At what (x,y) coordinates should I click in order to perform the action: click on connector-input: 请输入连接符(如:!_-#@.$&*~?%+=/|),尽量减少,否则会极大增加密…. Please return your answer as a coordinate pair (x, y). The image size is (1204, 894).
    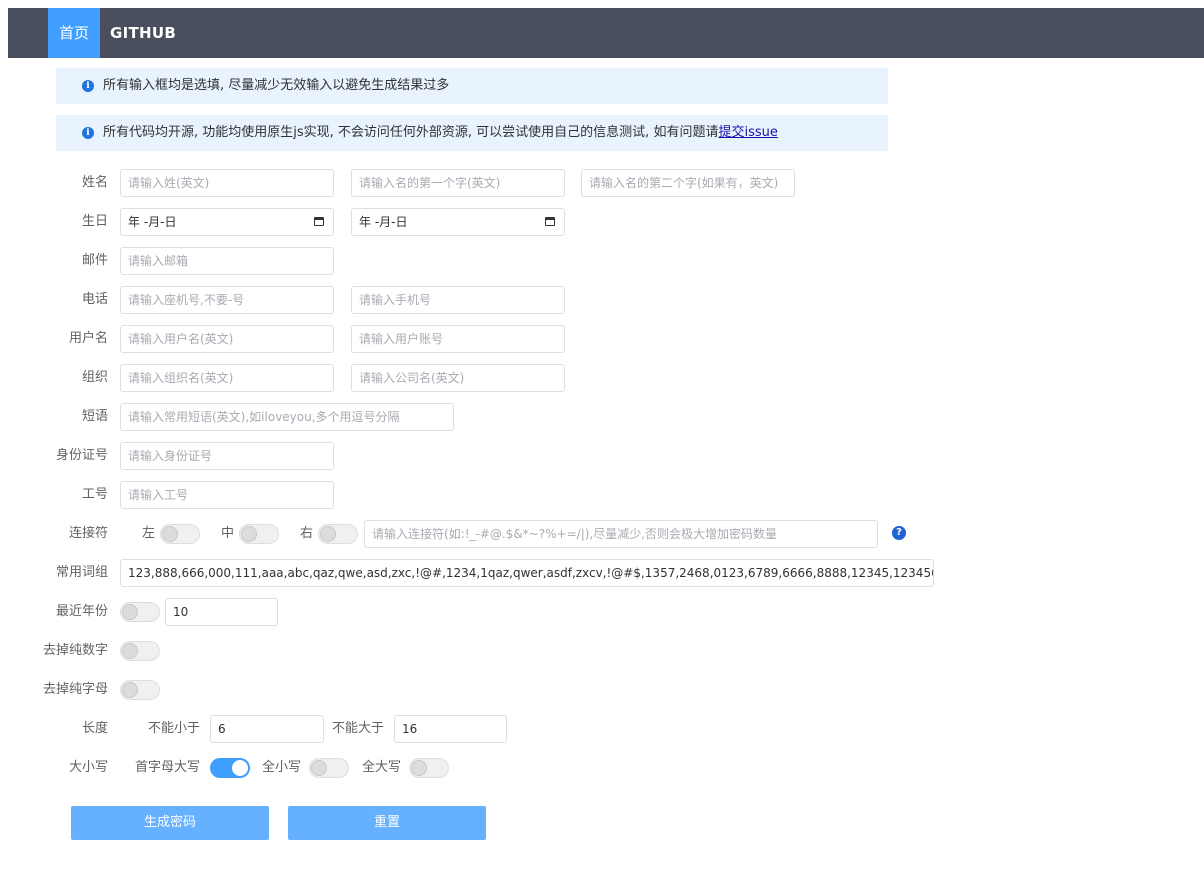
    Looking at the image, I should click on (621, 534).